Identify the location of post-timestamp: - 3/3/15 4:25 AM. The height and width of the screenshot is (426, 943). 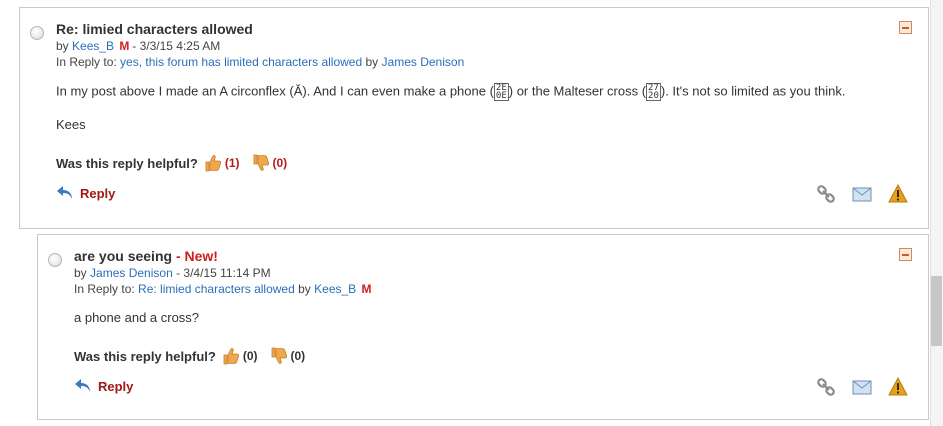
(176, 46).